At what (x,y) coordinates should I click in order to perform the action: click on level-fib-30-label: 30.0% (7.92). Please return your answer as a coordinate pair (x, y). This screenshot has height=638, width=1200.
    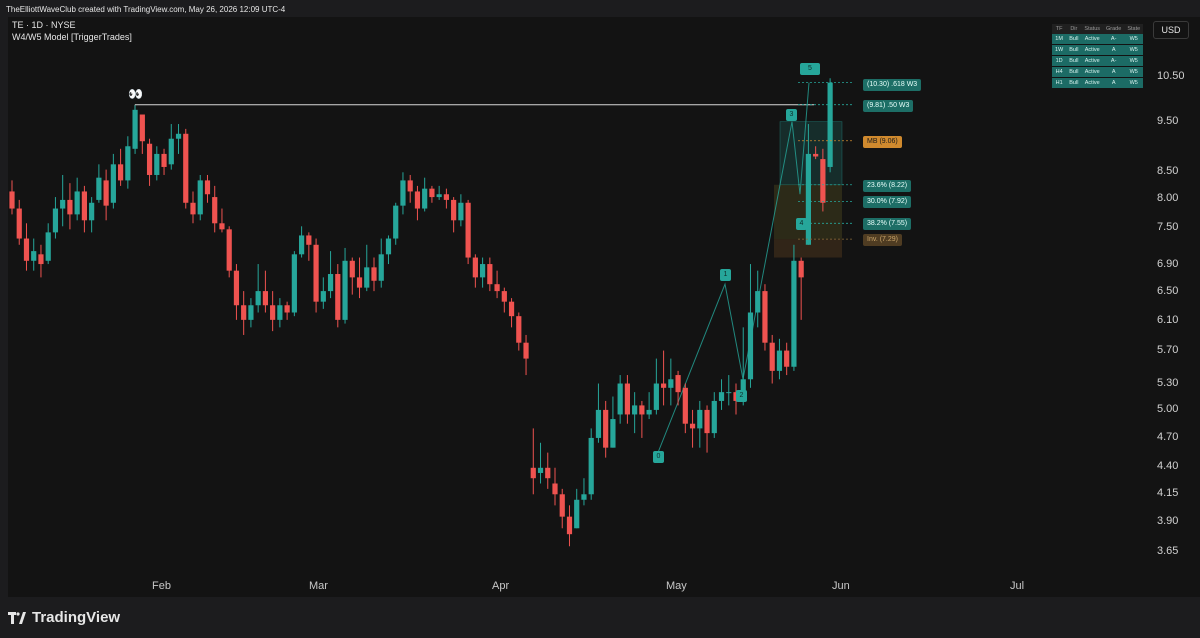
    Looking at the image, I should click on (887, 202).